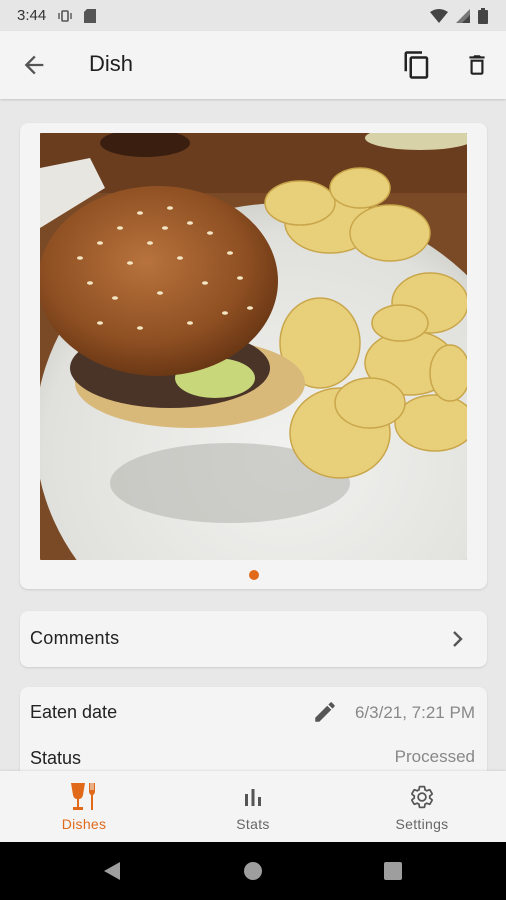  What do you see at coordinates (253, 824) in the screenshot?
I see `nav-label-stats: Stats` at bounding box center [253, 824].